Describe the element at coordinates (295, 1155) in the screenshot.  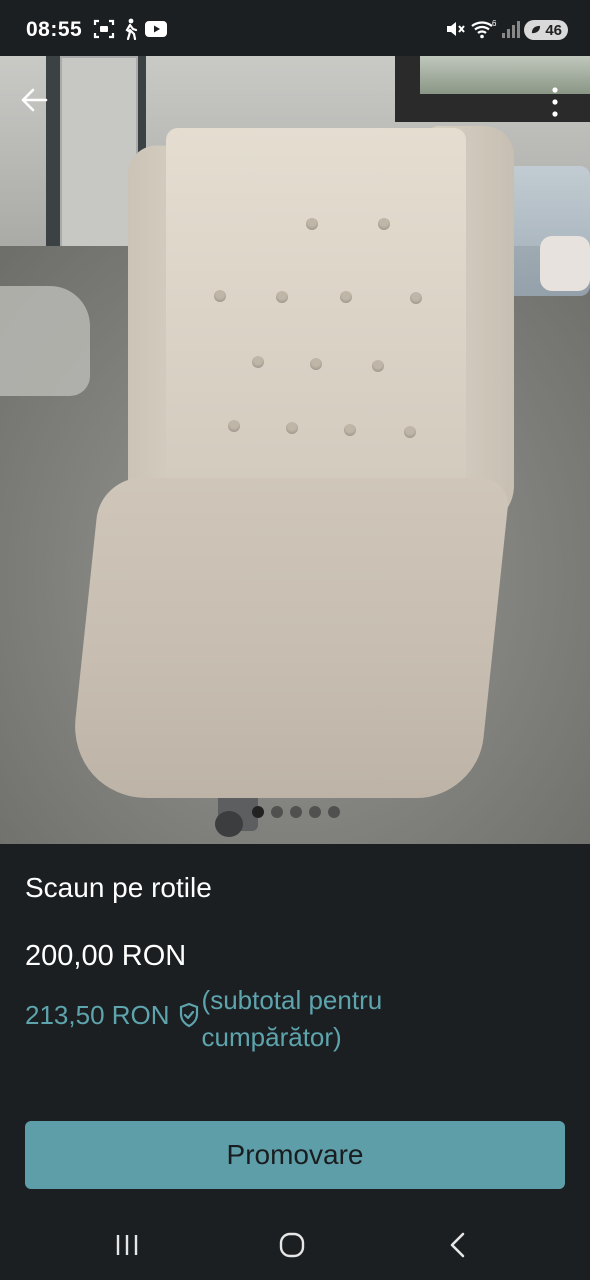
I see `promote-button: Promovare` at that location.